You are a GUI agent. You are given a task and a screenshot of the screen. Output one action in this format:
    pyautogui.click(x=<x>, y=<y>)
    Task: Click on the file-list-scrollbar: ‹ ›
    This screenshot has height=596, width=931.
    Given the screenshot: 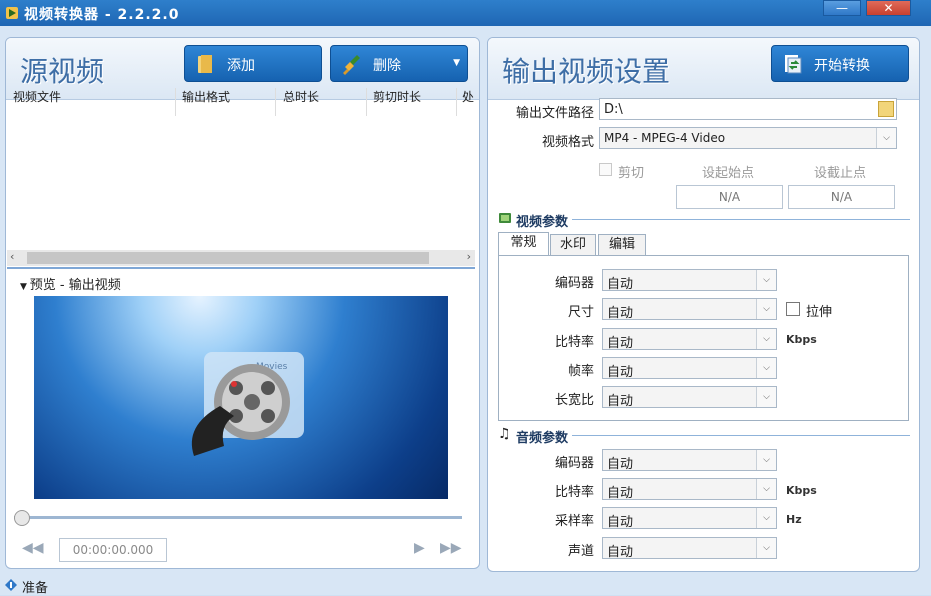 What is the action you would take?
    pyautogui.click(x=241, y=258)
    